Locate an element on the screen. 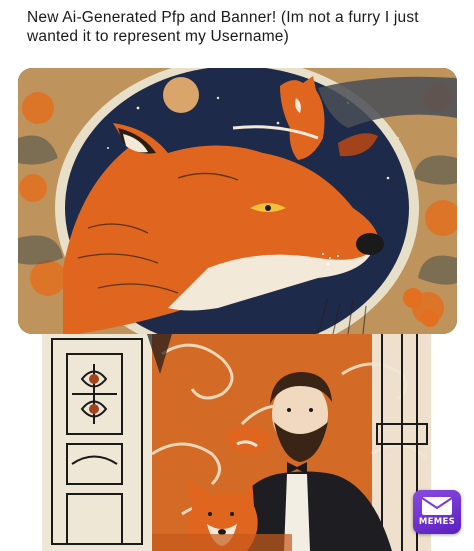 The width and height of the screenshot is (474, 551). watermark-label: MEMES is located at coordinates (437, 522).